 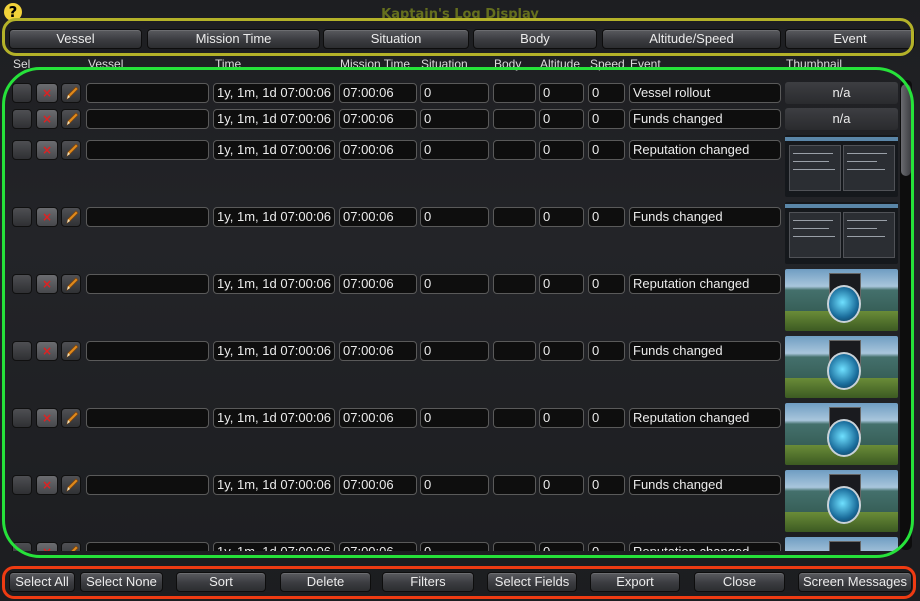 What do you see at coordinates (705, 93) in the screenshot?
I see `event-field: Vessel rollout` at bounding box center [705, 93].